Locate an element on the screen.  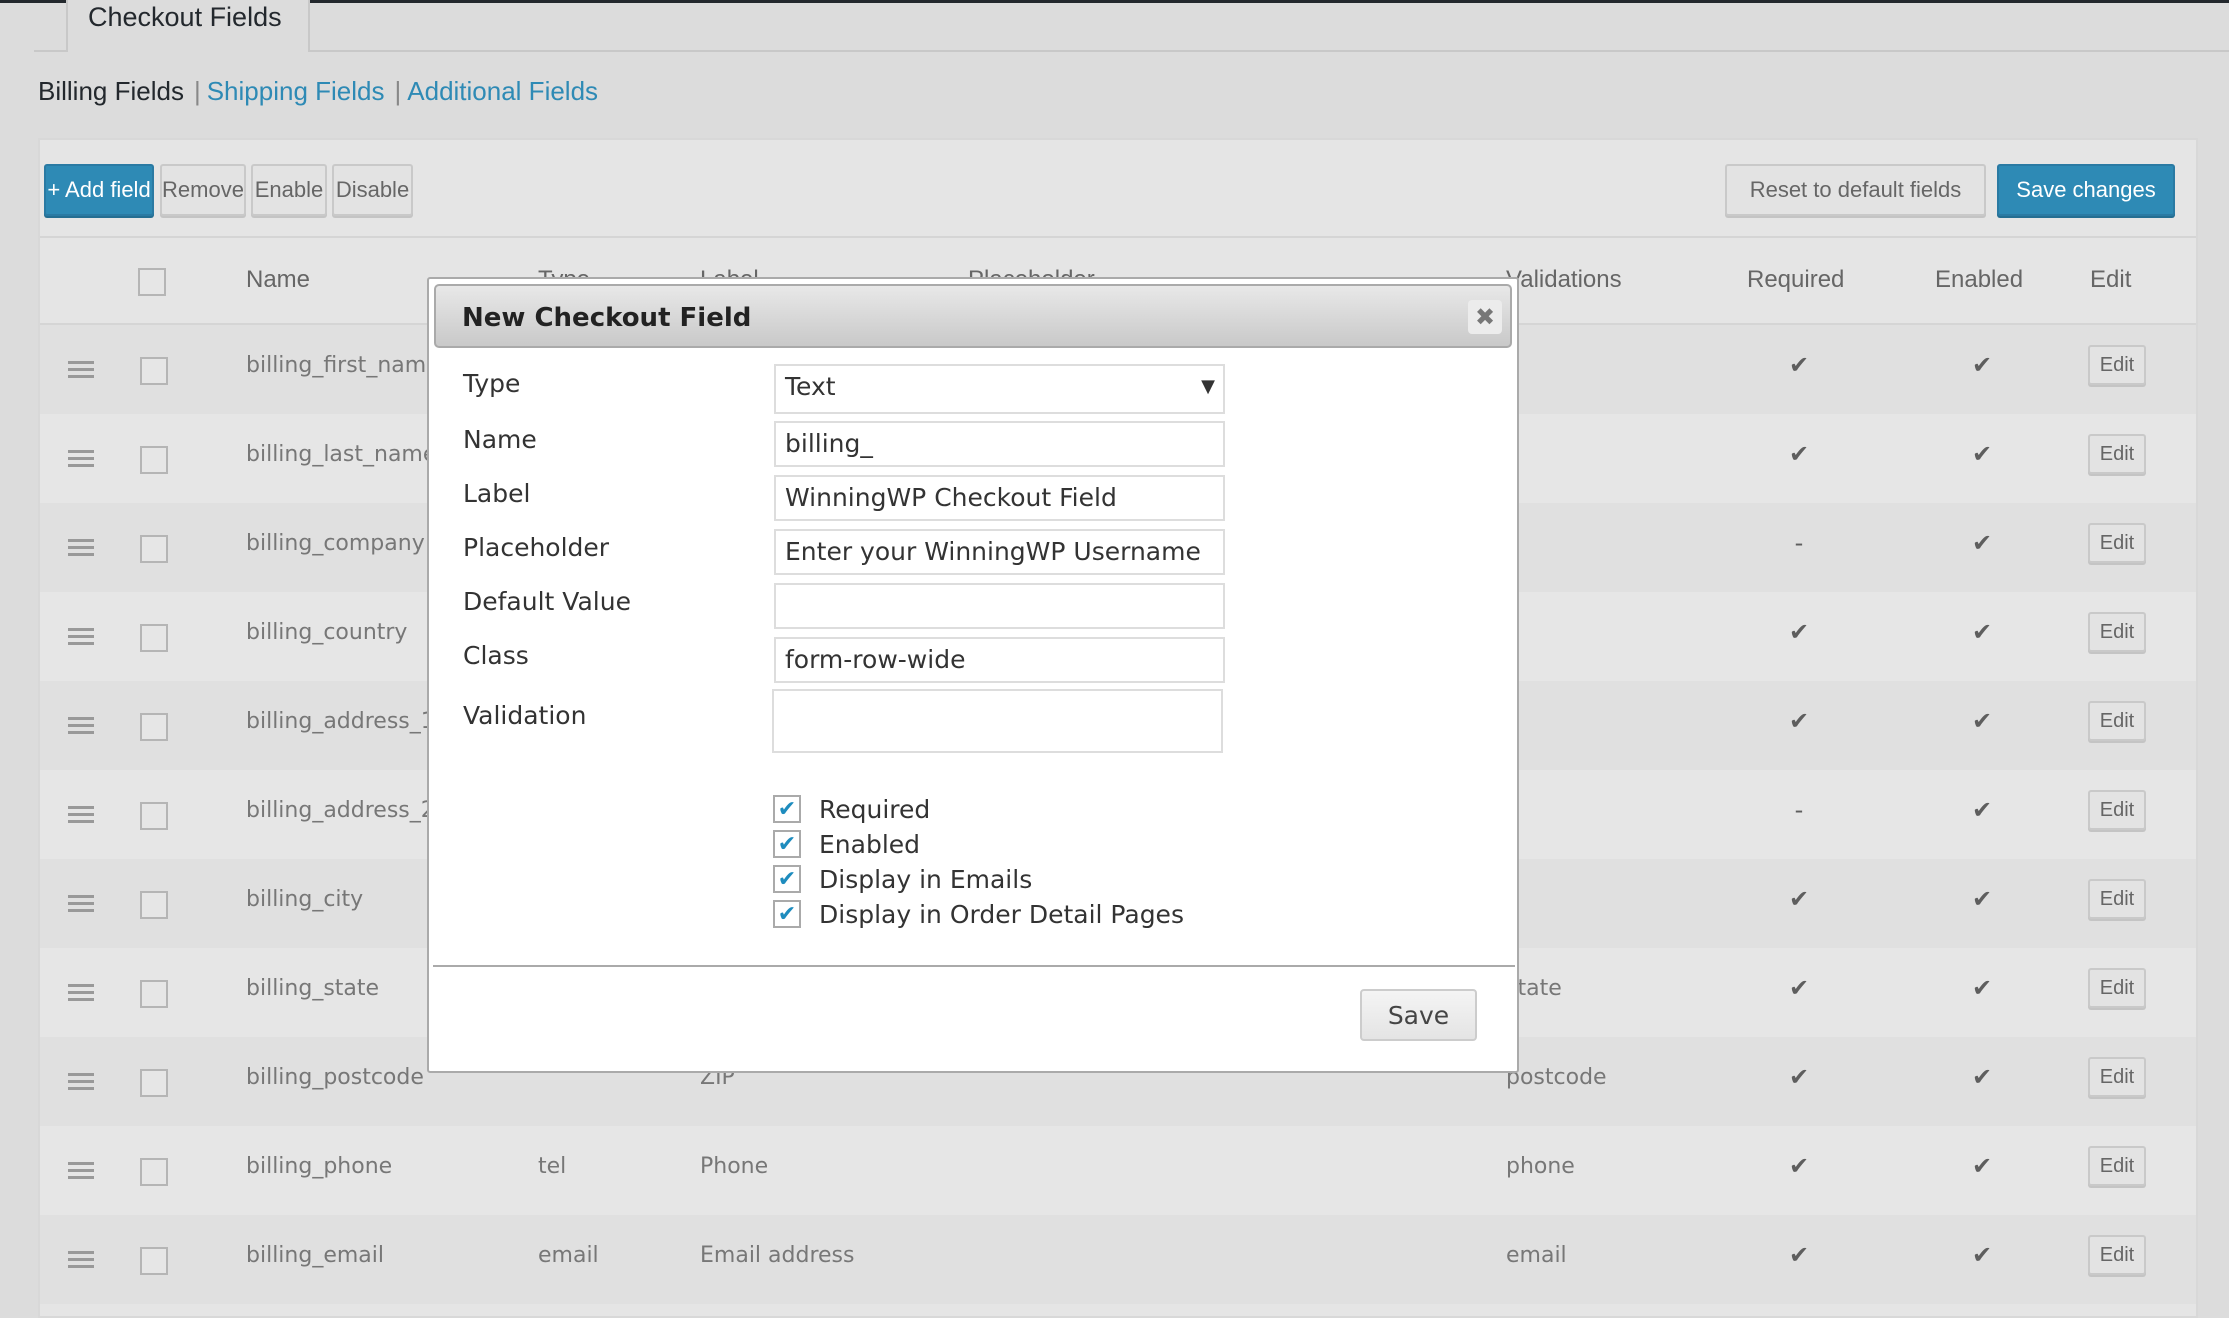
enable-button: Enable is located at coordinates (289, 190).